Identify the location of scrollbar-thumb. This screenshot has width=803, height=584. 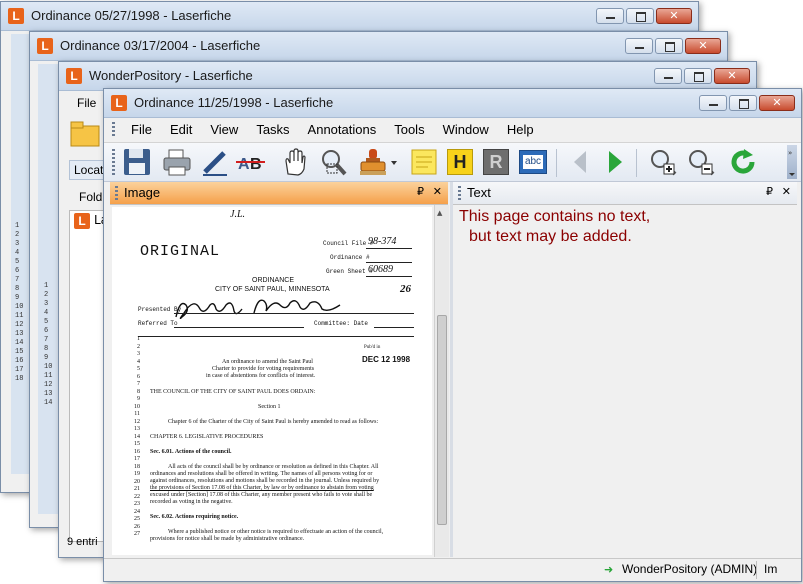
(442, 420).